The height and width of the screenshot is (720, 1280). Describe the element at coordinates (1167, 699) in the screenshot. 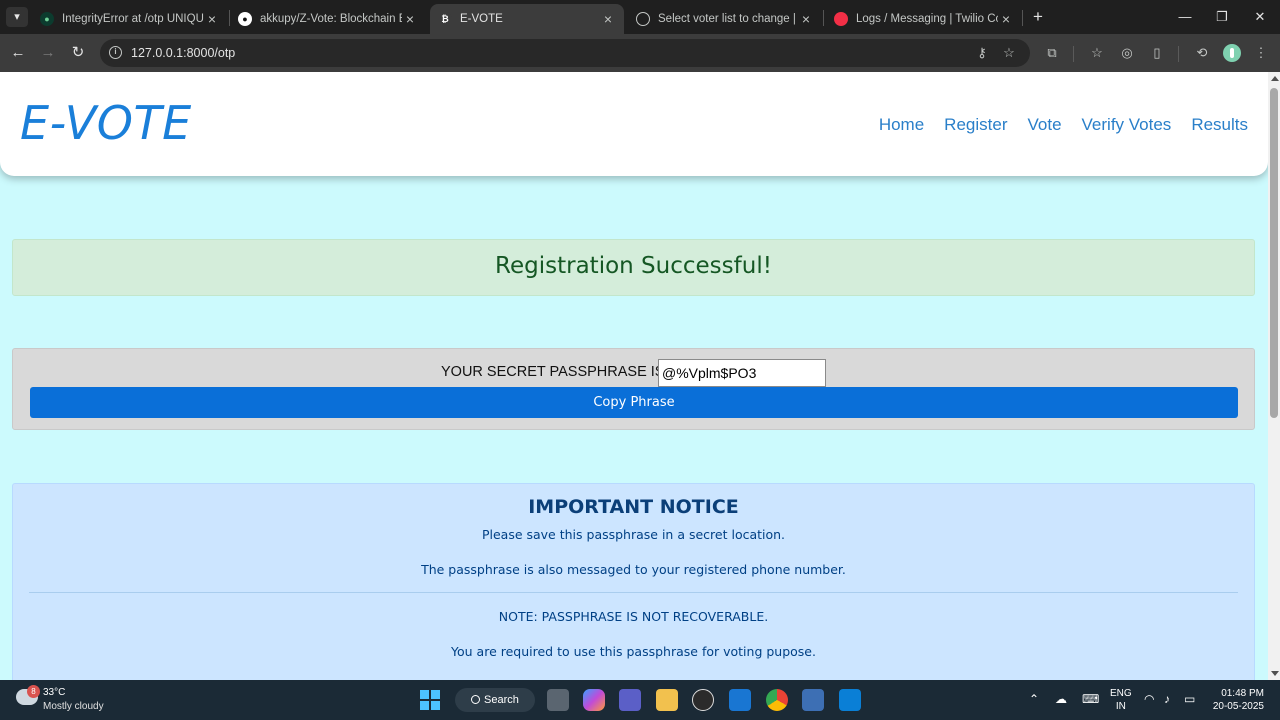

I see `volume-icon: ♪` at that location.